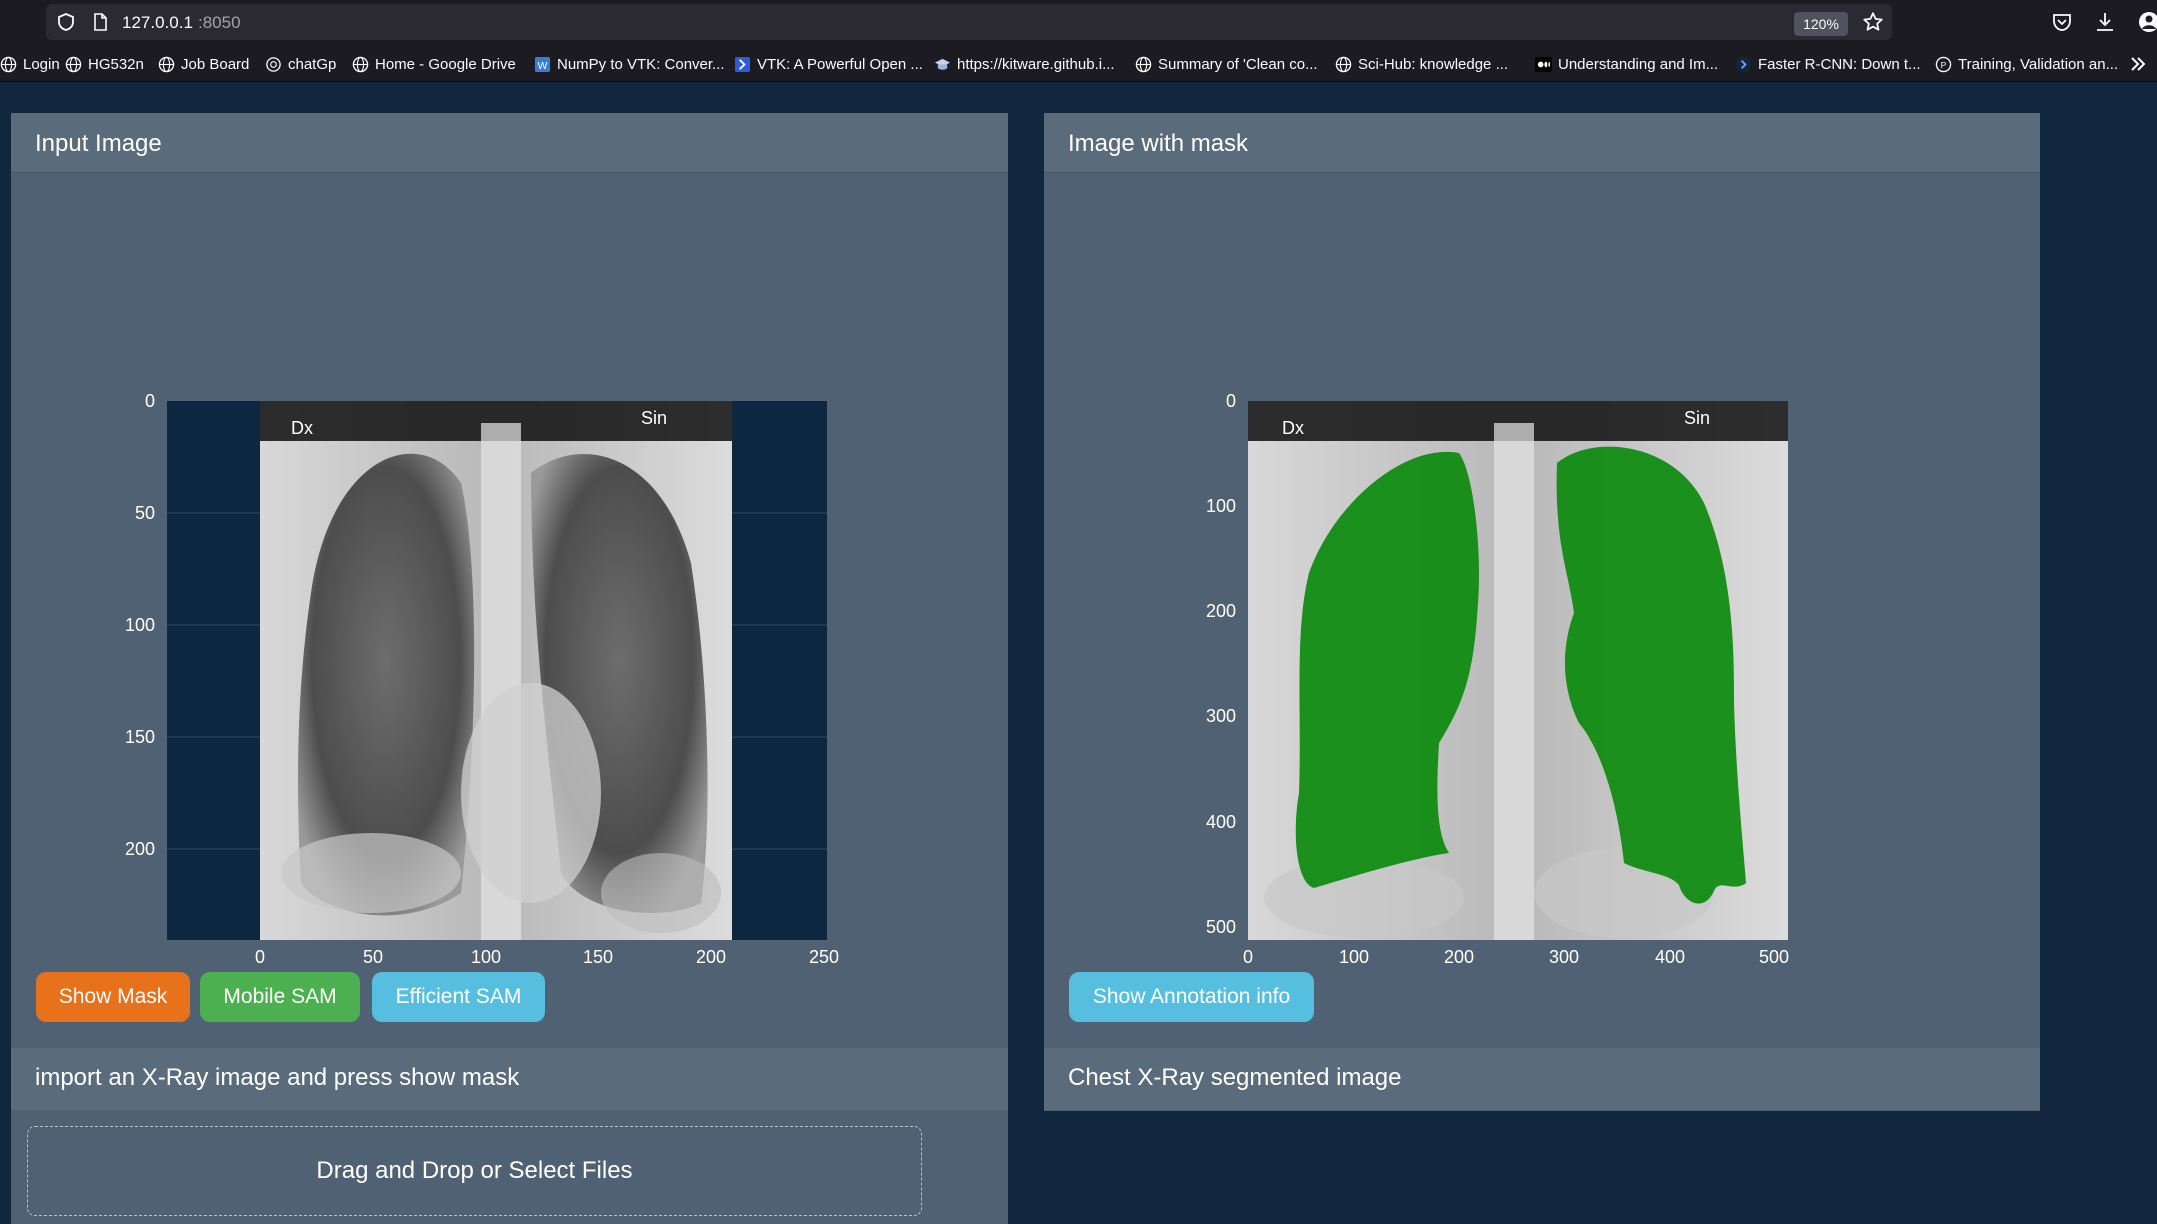 Image resolution: width=2157 pixels, height=1224 pixels. I want to click on bookmark-google-drive: Home - Google Drive, so click(434, 64).